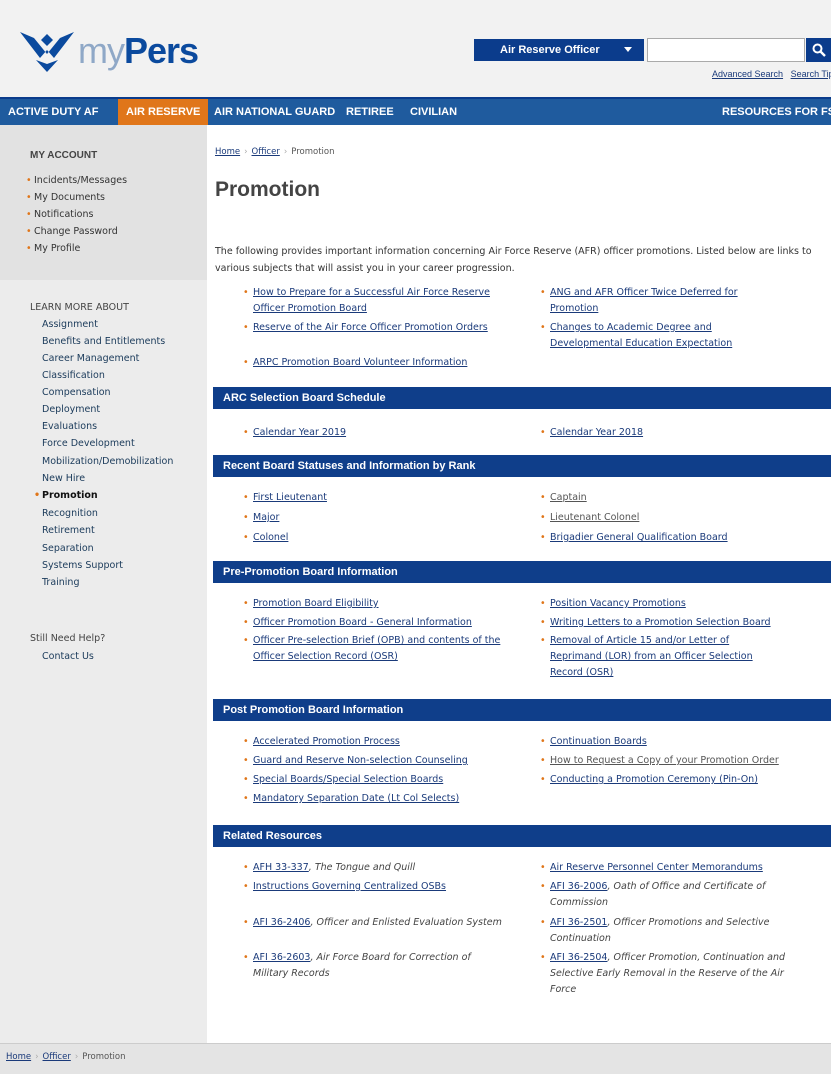 Image resolution: width=831 pixels, height=1074 pixels. What do you see at coordinates (79, 307) in the screenshot?
I see `learn-more-title: LEARN MORE ABOUT` at bounding box center [79, 307].